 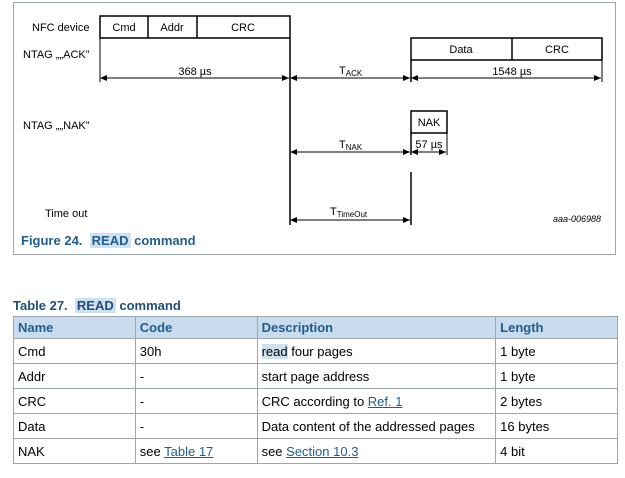 I want to click on table-row: Addr - start page address 1 byte, so click(x=315, y=376).